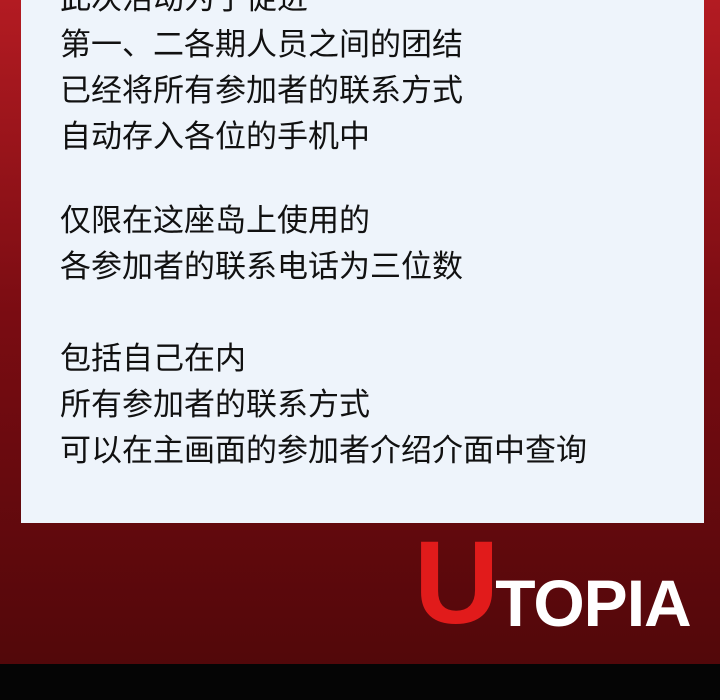 This screenshot has width=720, height=700. I want to click on text-line: 包括自己在内, so click(153, 359).